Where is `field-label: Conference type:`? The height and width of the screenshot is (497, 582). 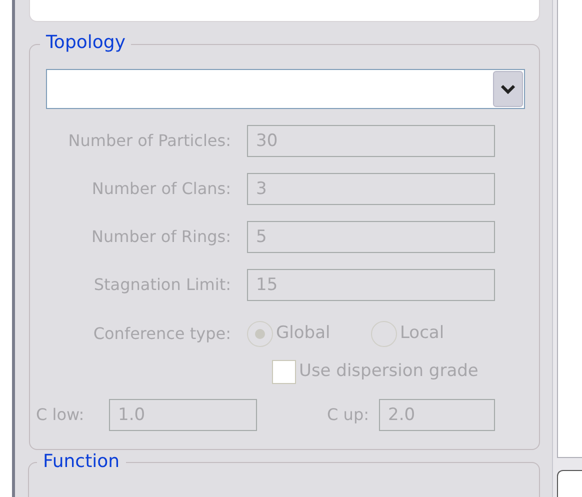 field-label: Conference type: is located at coordinates (162, 334).